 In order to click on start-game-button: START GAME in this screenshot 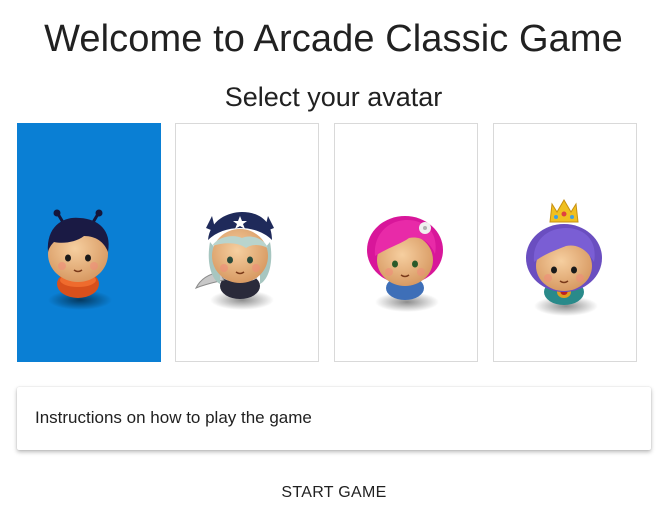, I will do `click(334, 493)`.